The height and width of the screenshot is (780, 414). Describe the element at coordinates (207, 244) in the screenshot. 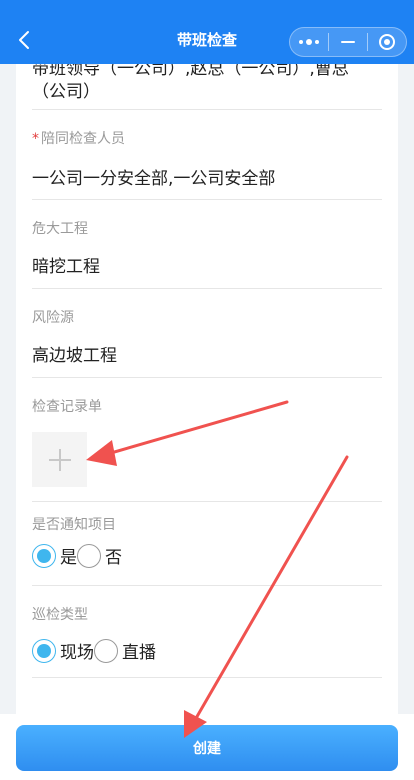

I see `field-project: 危大工程 暗挖工程` at that location.